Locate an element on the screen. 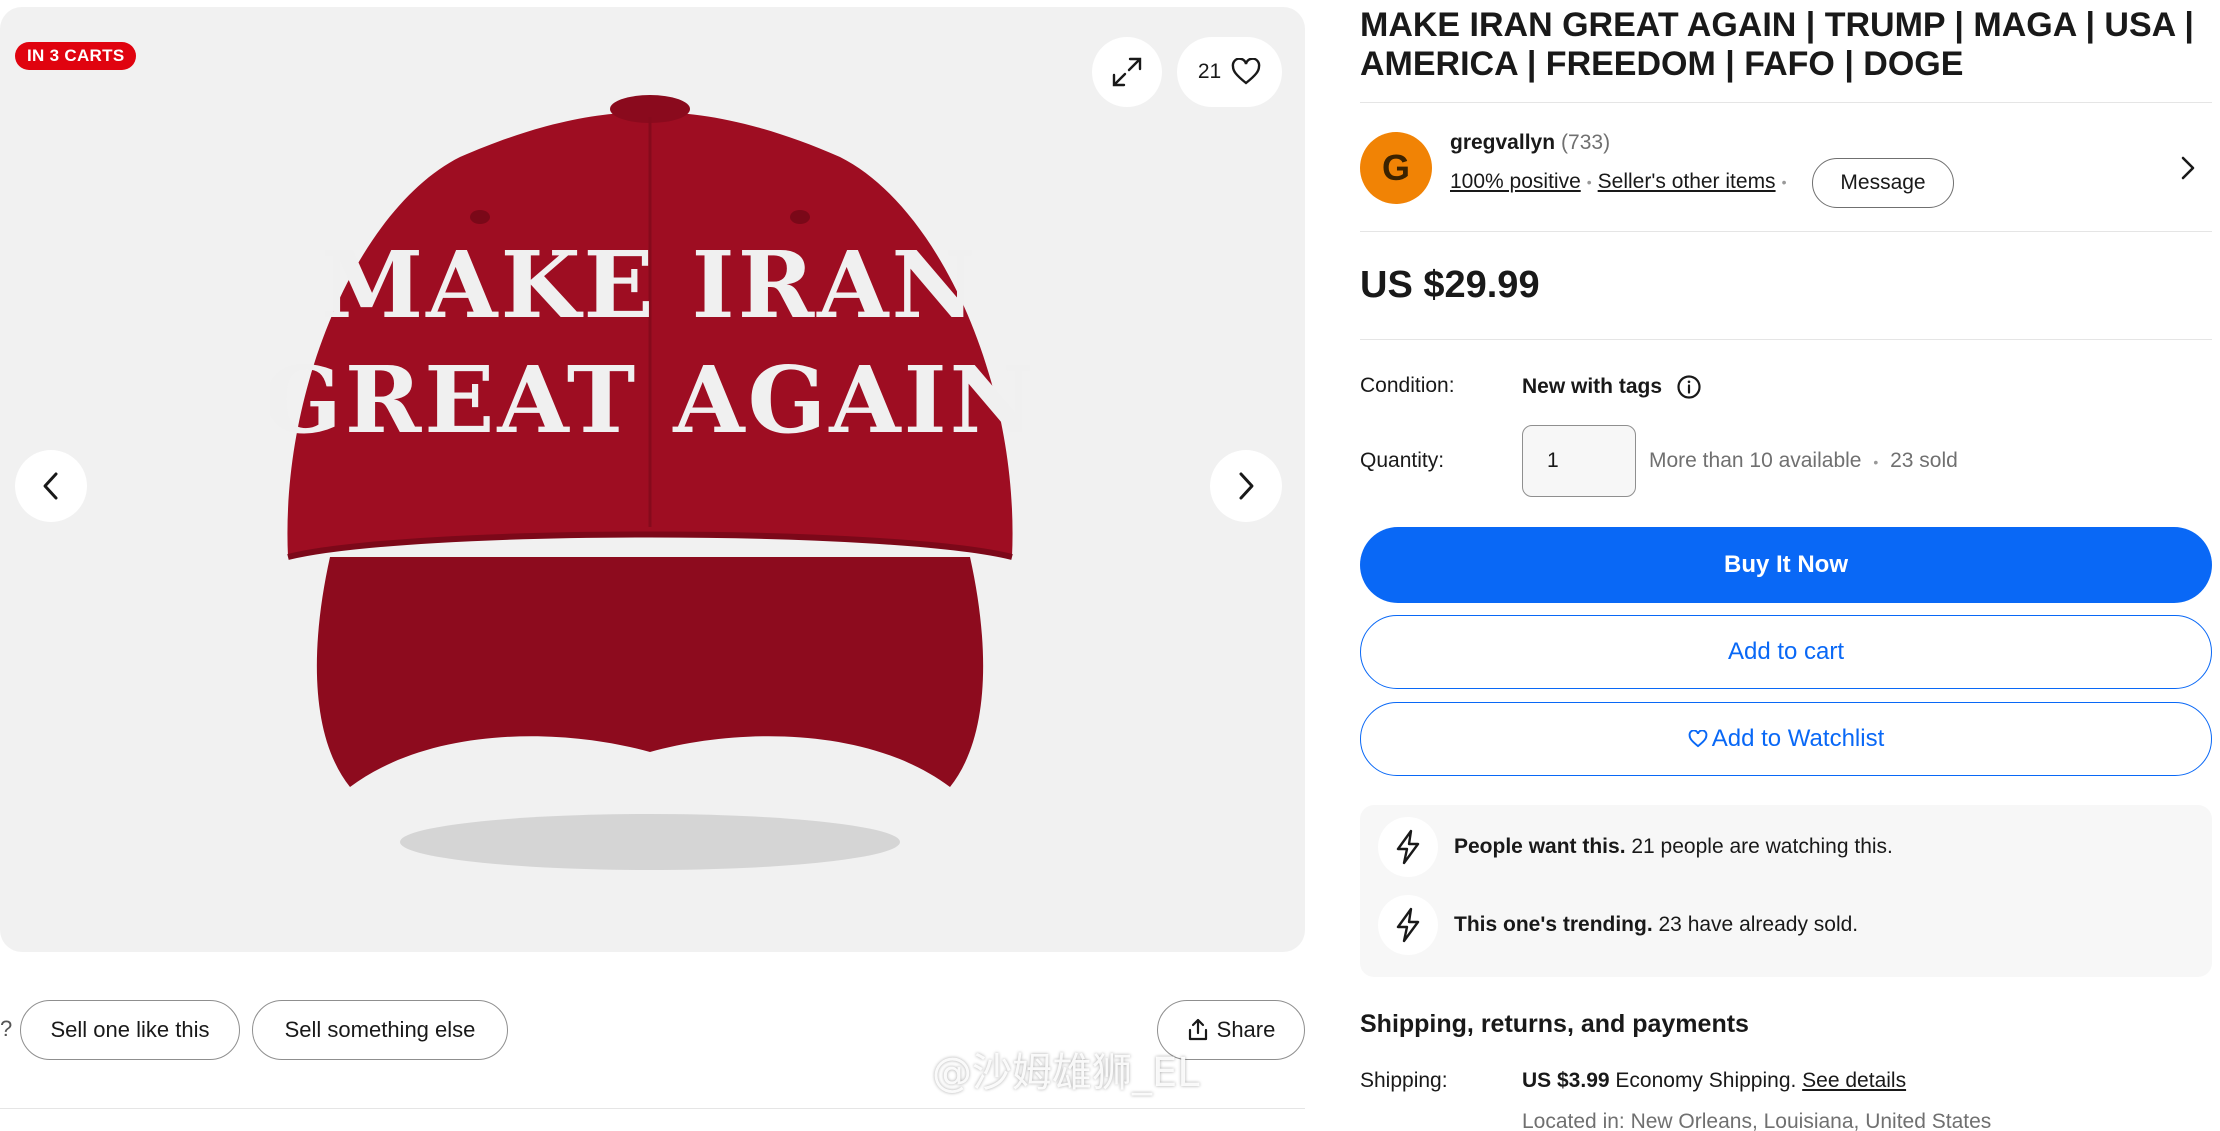  share-label: Share is located at coordinates (1246, 1029).